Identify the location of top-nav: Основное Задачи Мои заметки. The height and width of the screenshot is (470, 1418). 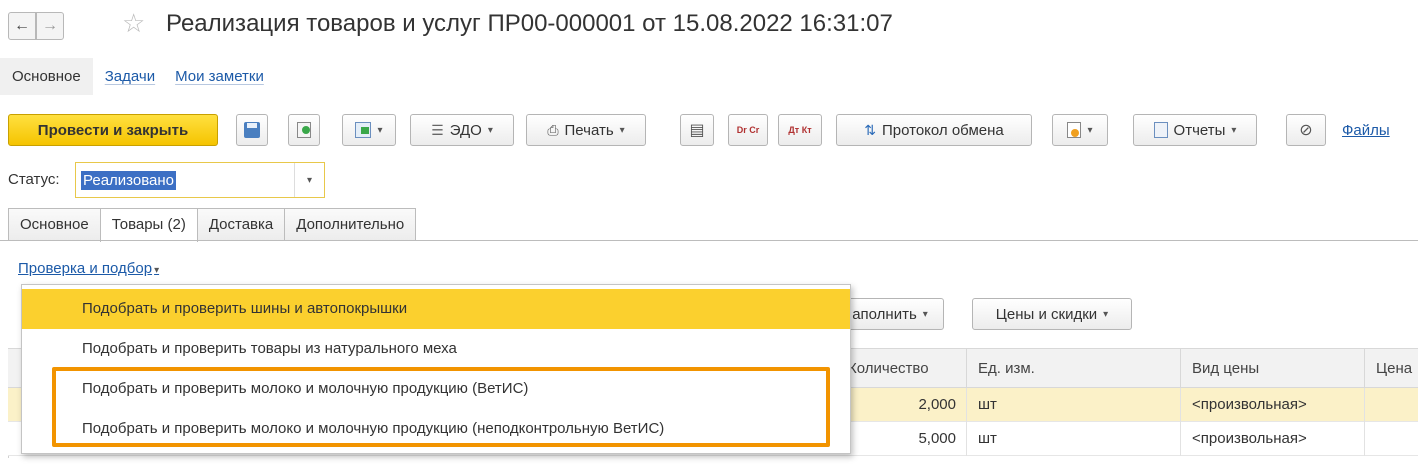
(142, 76).